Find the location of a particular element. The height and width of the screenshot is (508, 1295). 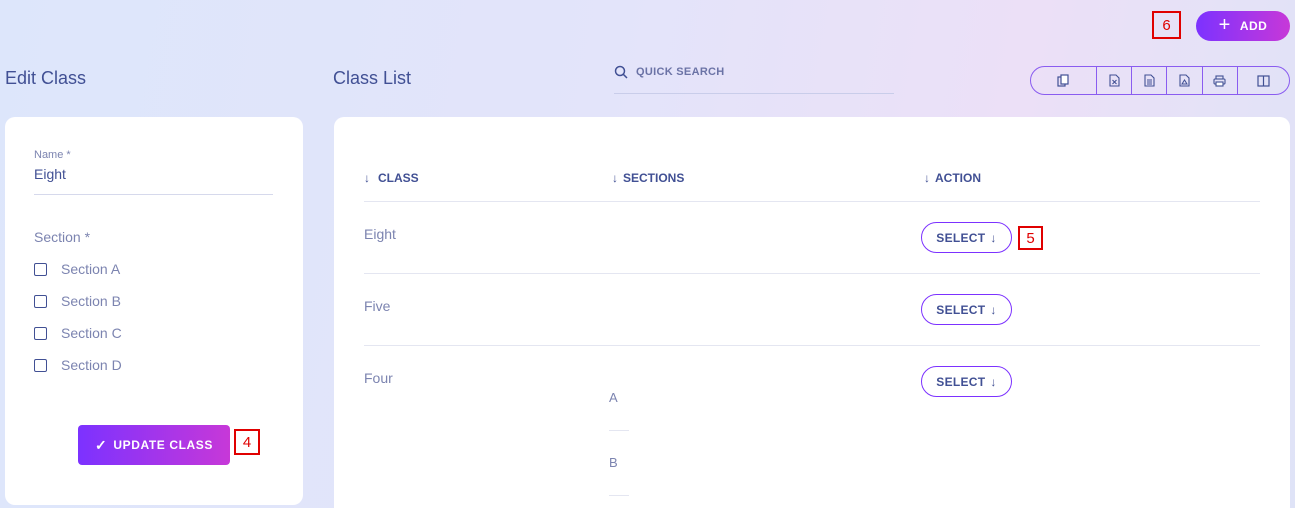

section-a-checkbox-row: Section A is located at coordinates (77, 269).